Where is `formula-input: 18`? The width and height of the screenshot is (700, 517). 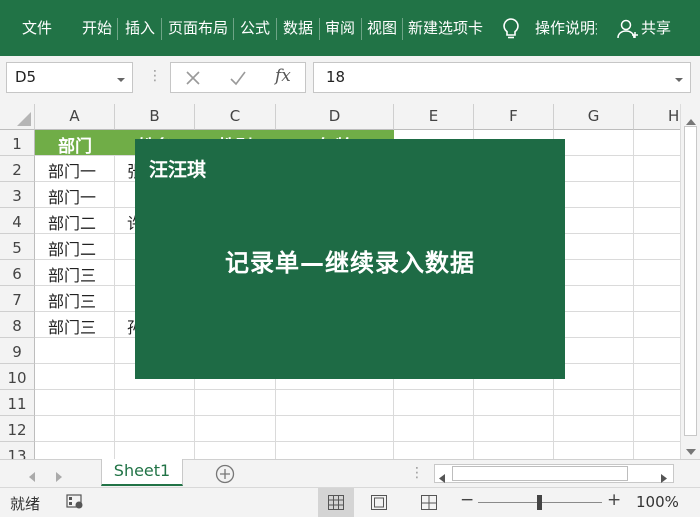 formula-input: 18 is located at coordinates (502, 77).